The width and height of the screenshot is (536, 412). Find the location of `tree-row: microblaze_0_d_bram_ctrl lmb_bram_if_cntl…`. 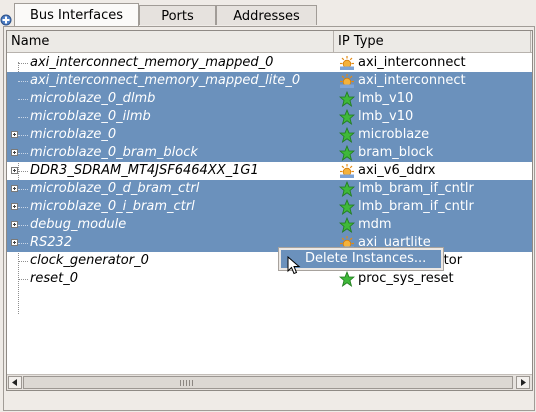

tree-row: microblaze_0_d_bram_ctrl lmb_bram_if_cntl… is located at coordinates (269, 189).